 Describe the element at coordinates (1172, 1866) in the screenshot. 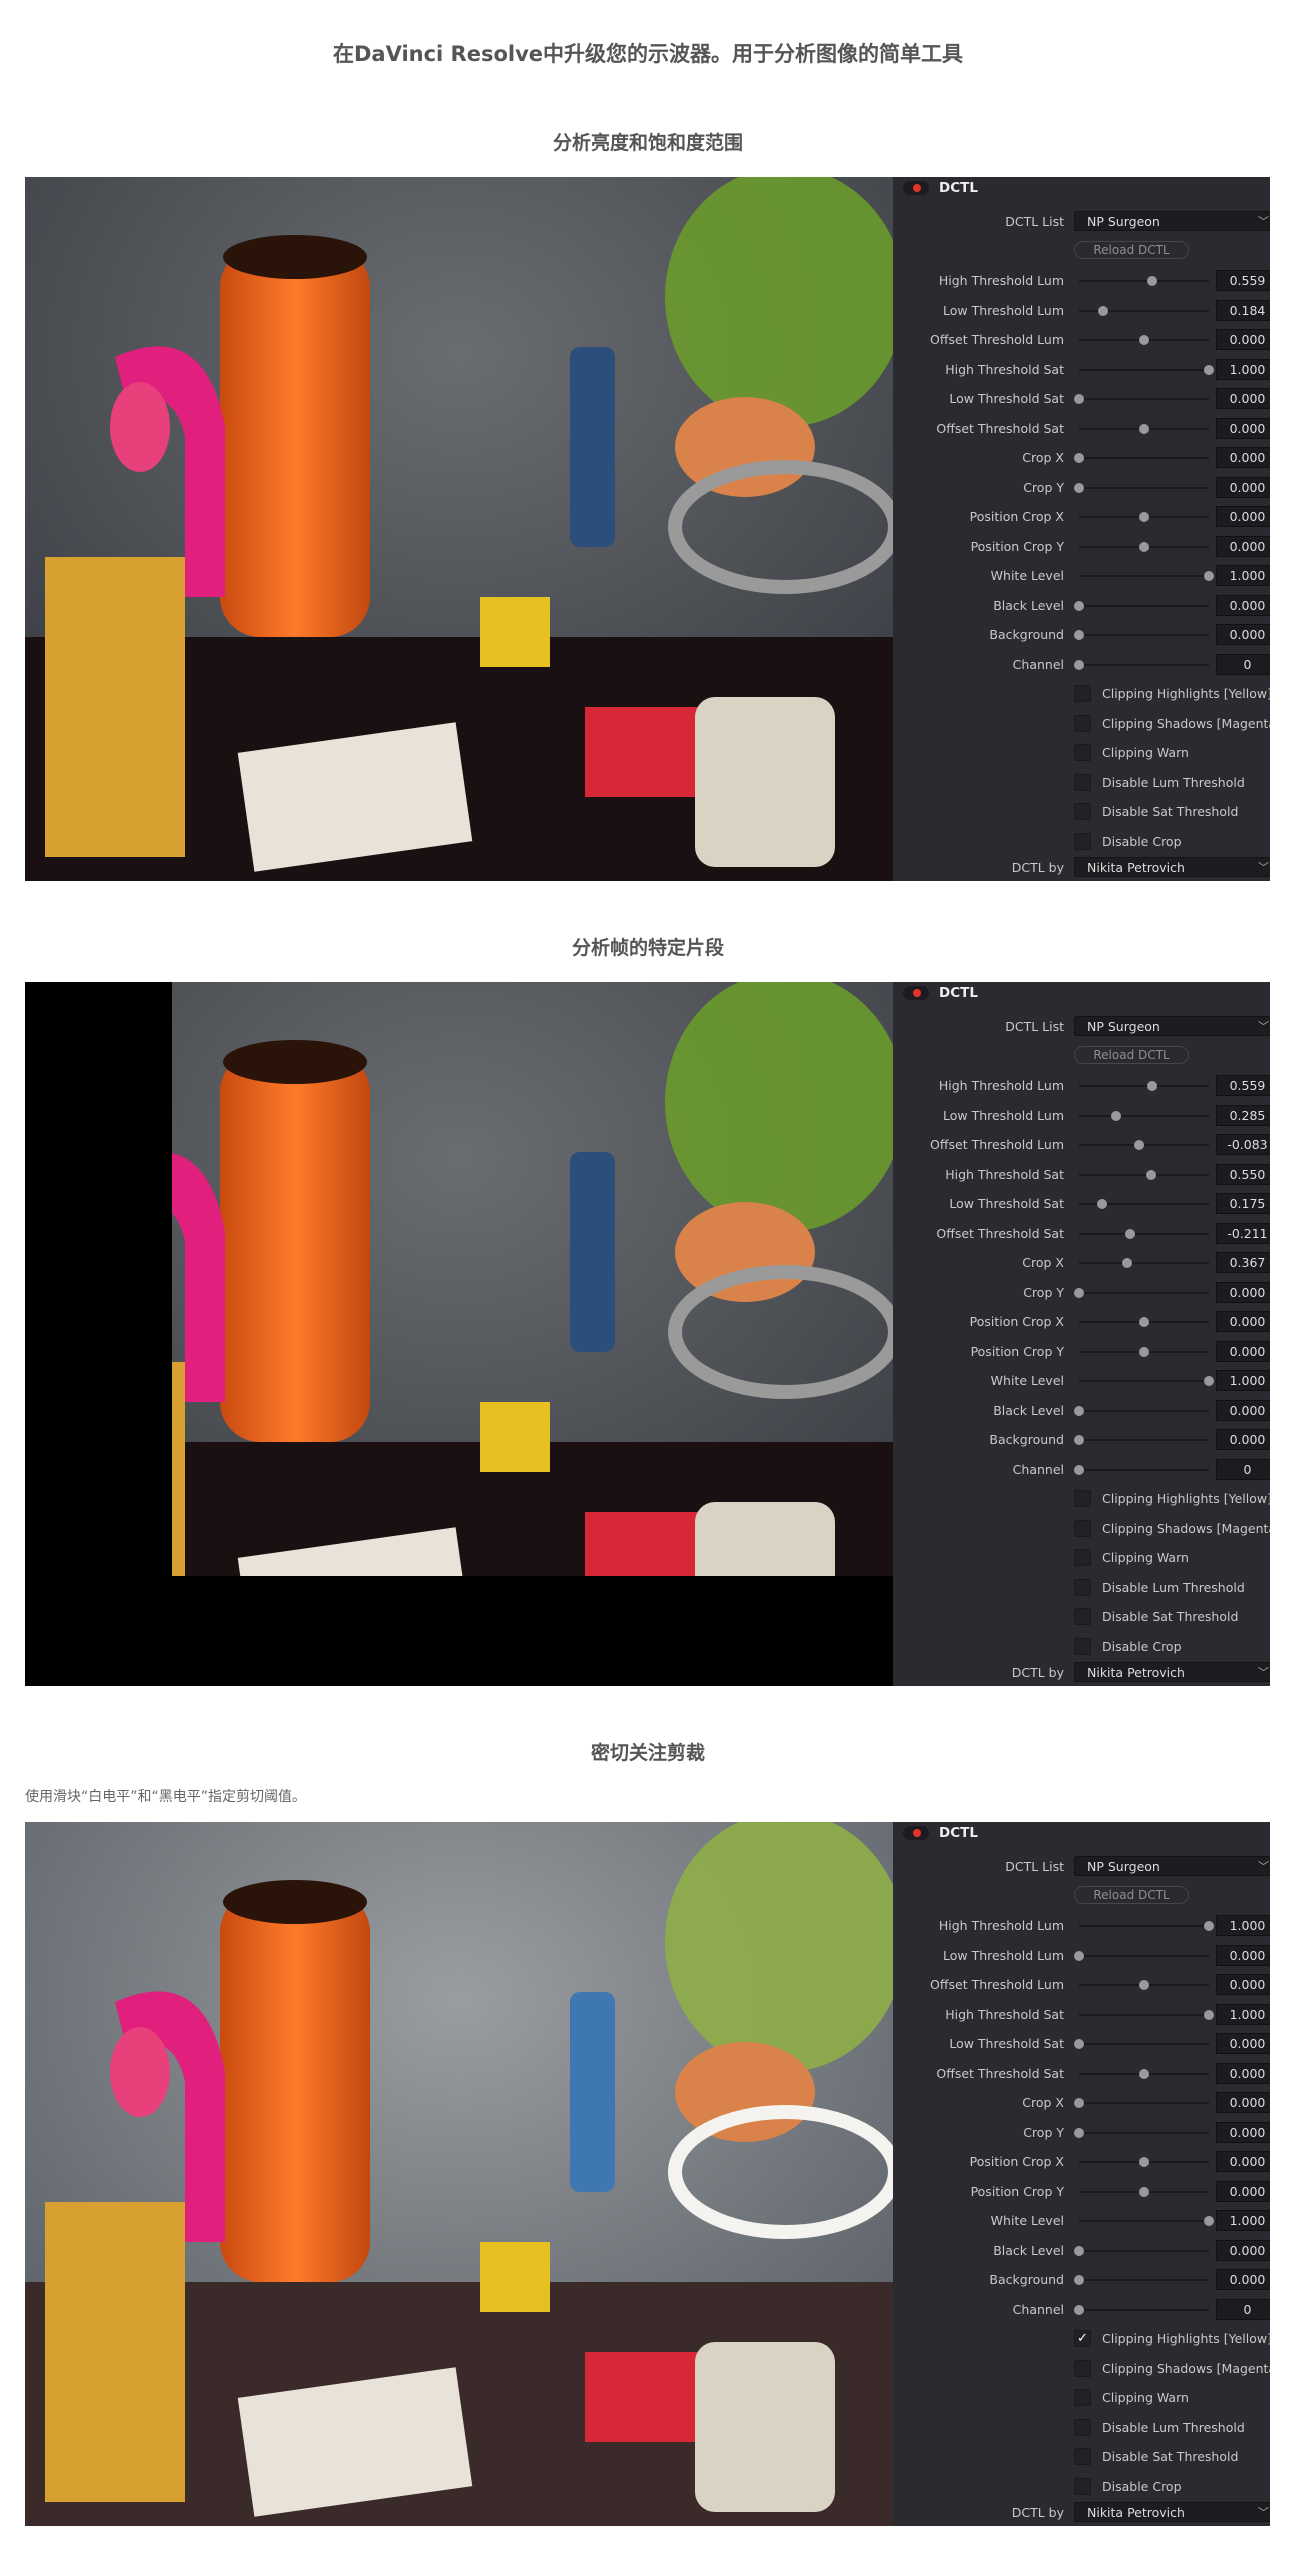

I see `dctl-list-dropdown: NP Surgeon ﹀` at that location.